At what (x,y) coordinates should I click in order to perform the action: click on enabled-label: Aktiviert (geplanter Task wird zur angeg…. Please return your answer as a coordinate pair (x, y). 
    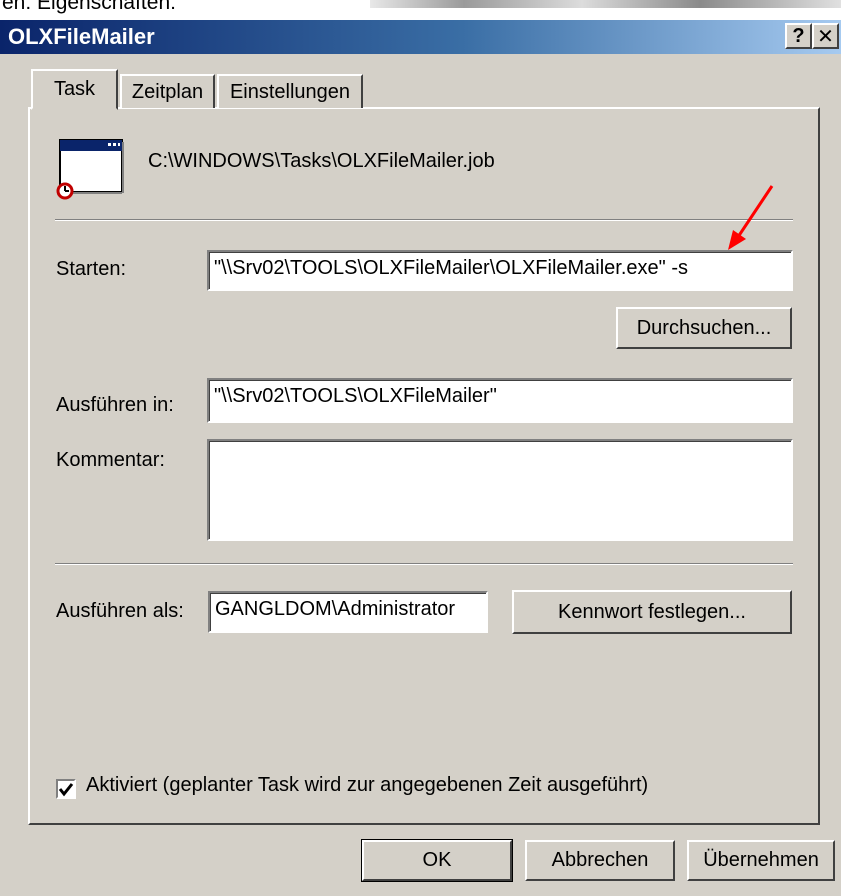
    Looking at the image, I should click on (367, 785).